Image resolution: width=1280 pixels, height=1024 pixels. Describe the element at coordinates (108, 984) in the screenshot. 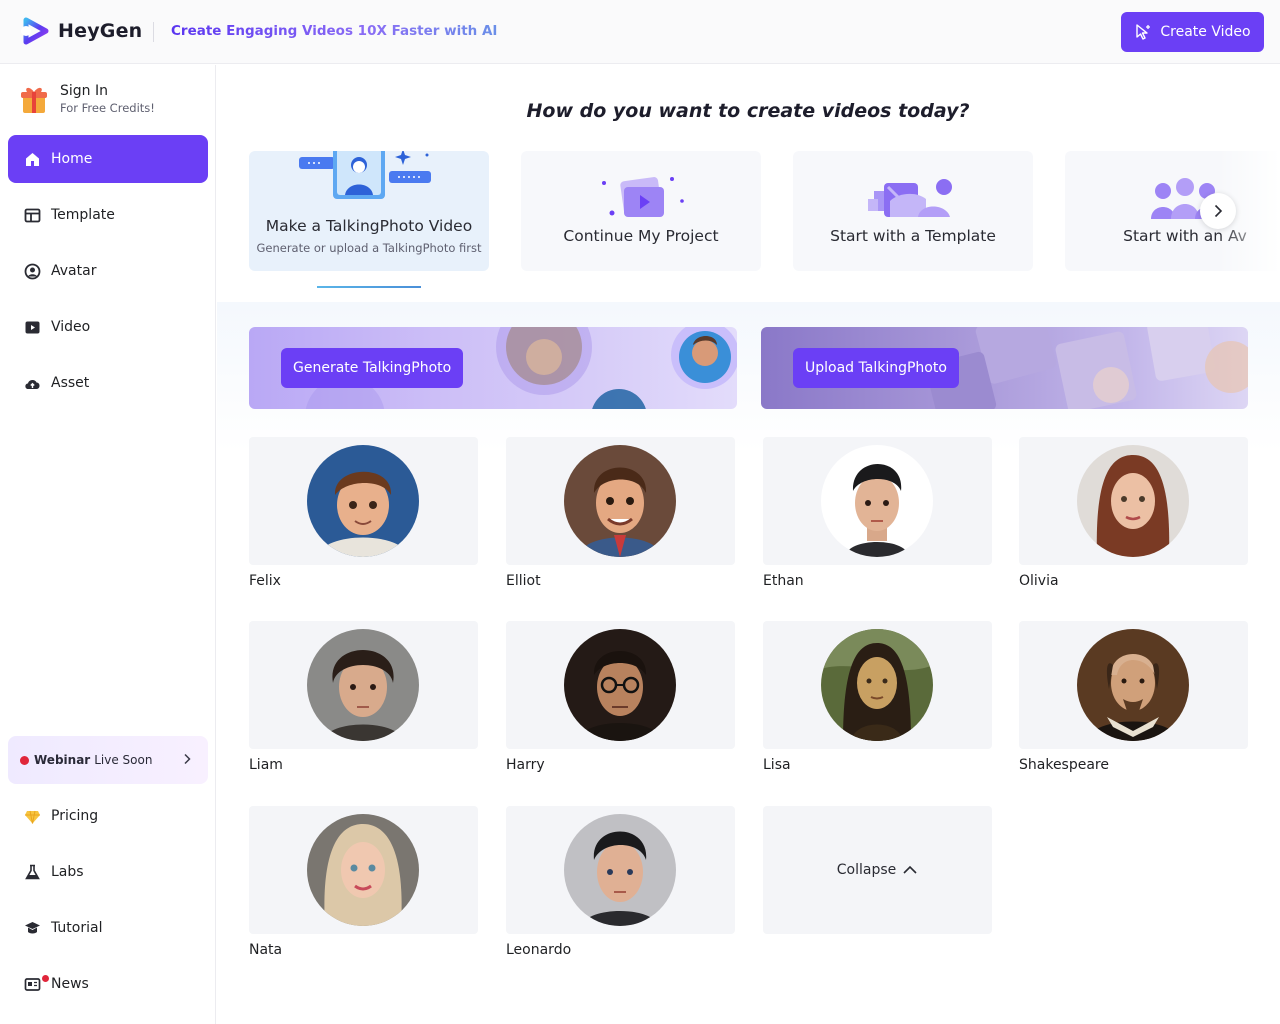

I see `sidebar-item-news: News` at that location.